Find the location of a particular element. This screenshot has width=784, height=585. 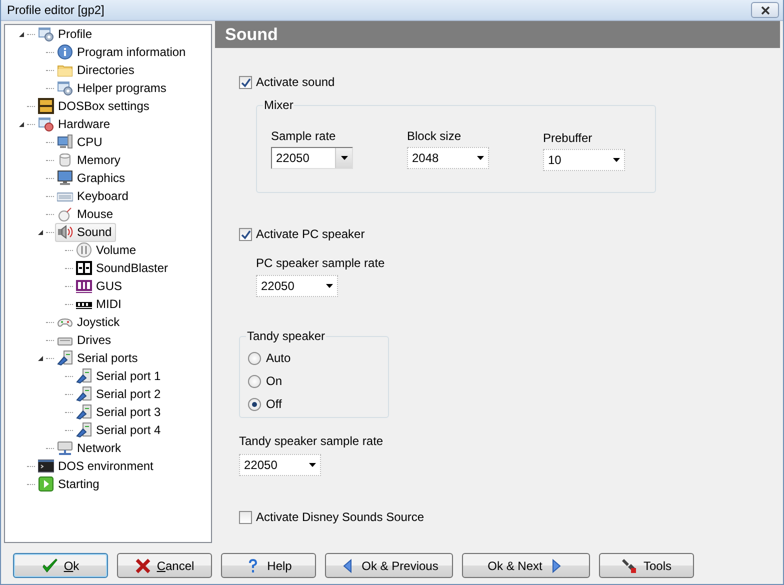

tree-item: Helper programs is located at coordinates (112, 88).